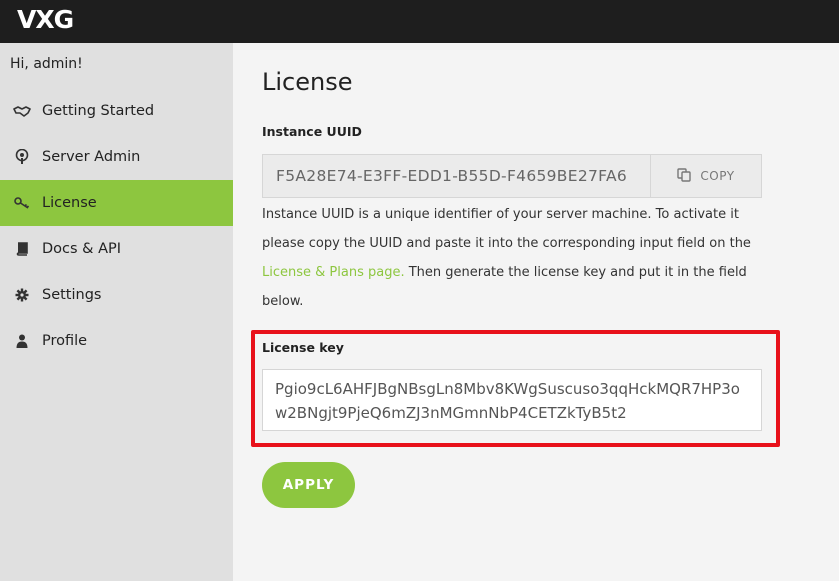 The image size is (839, 581). What do you see at coordinates (91, 157) in the screenshot?
I see `sidebar-item-label: Server Admin` at bounding box center [91, 157].